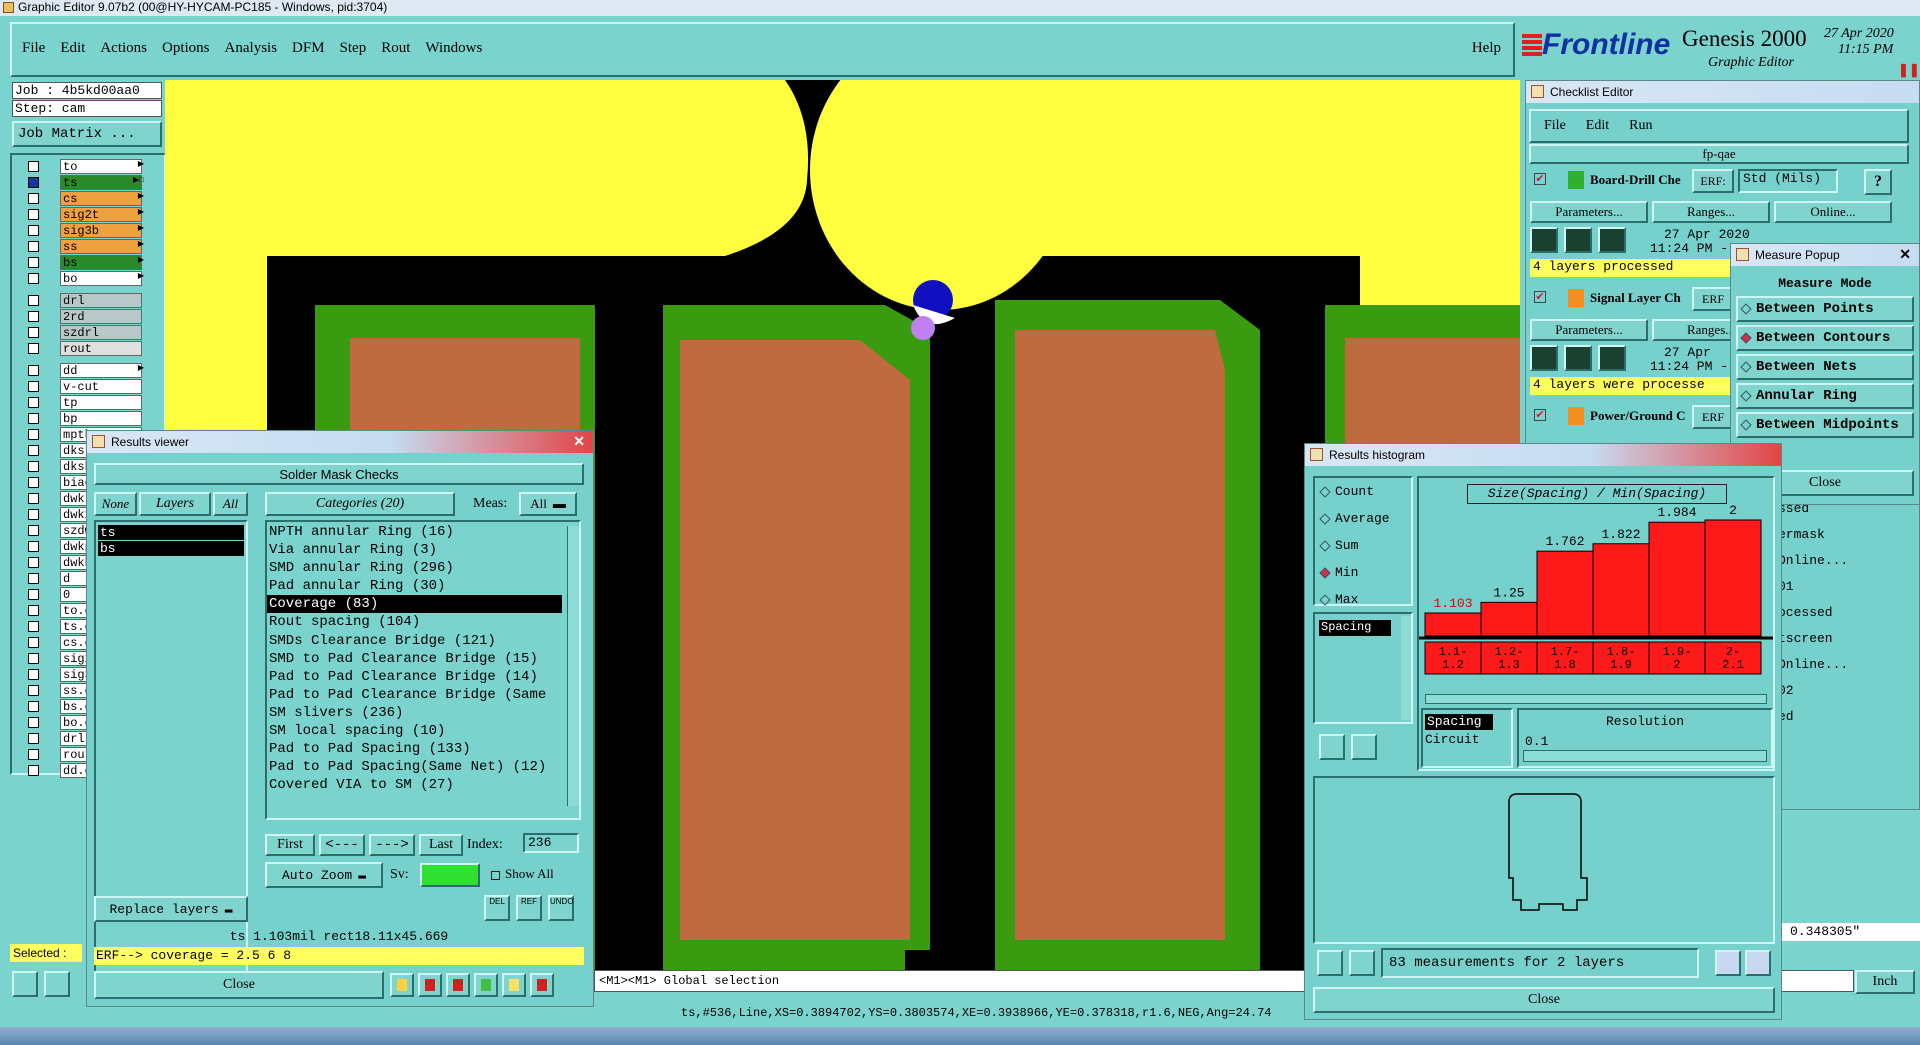 The width and height of the screenshot is (1920, 1045). I want to click on last-button: Last, so click(441, 845).